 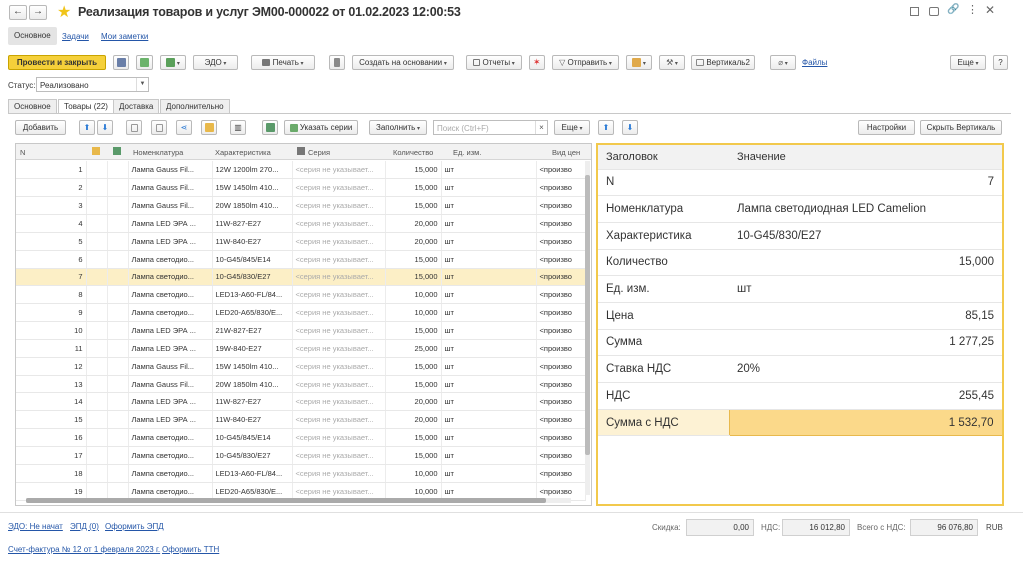 What do you see at coordinates (136, 106) in the screenshot?
I see `tab-delivery: Доставка` at bounding box center [136, 106].